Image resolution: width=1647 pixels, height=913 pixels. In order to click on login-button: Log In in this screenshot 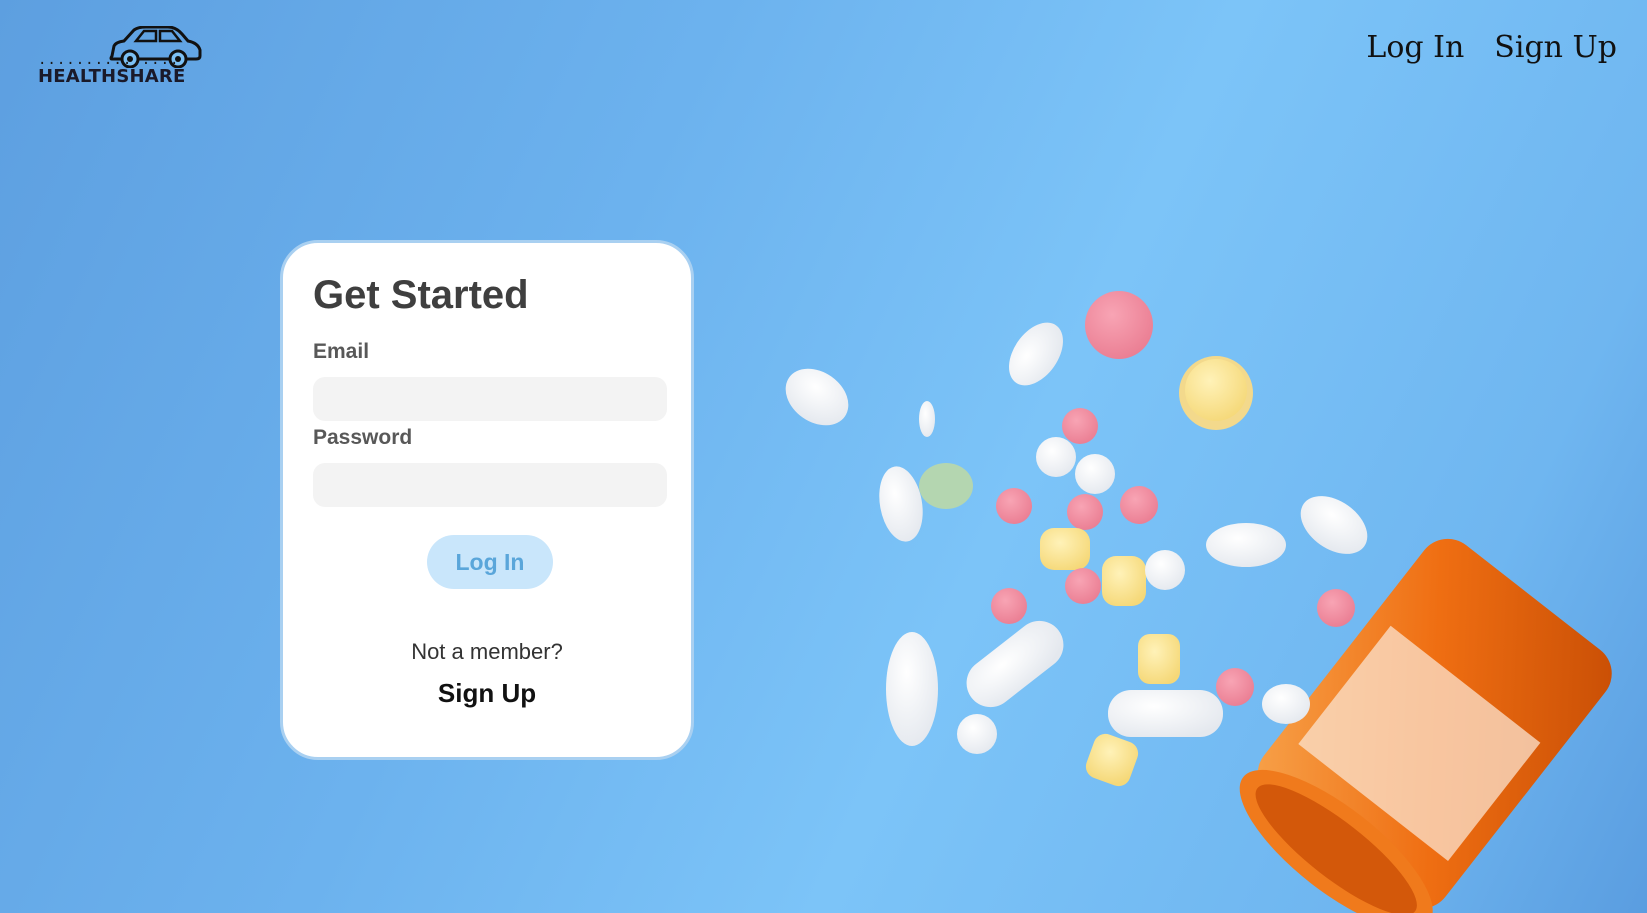, I will do `click(490, 562)`.